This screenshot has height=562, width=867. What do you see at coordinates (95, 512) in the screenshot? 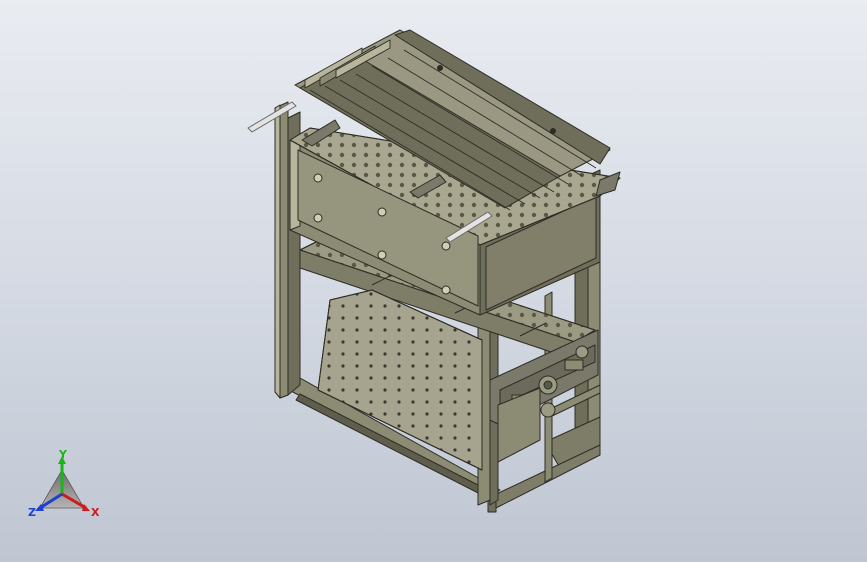
I see `x-axis-label: X` at bounding box center [95, 512].